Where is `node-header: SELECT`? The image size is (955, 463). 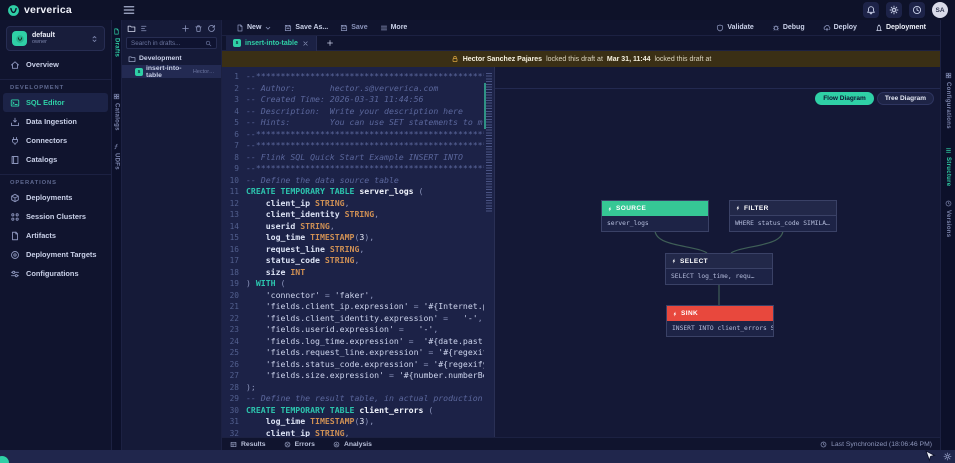 node-header: SELECT is located at coordinates (719, 261).